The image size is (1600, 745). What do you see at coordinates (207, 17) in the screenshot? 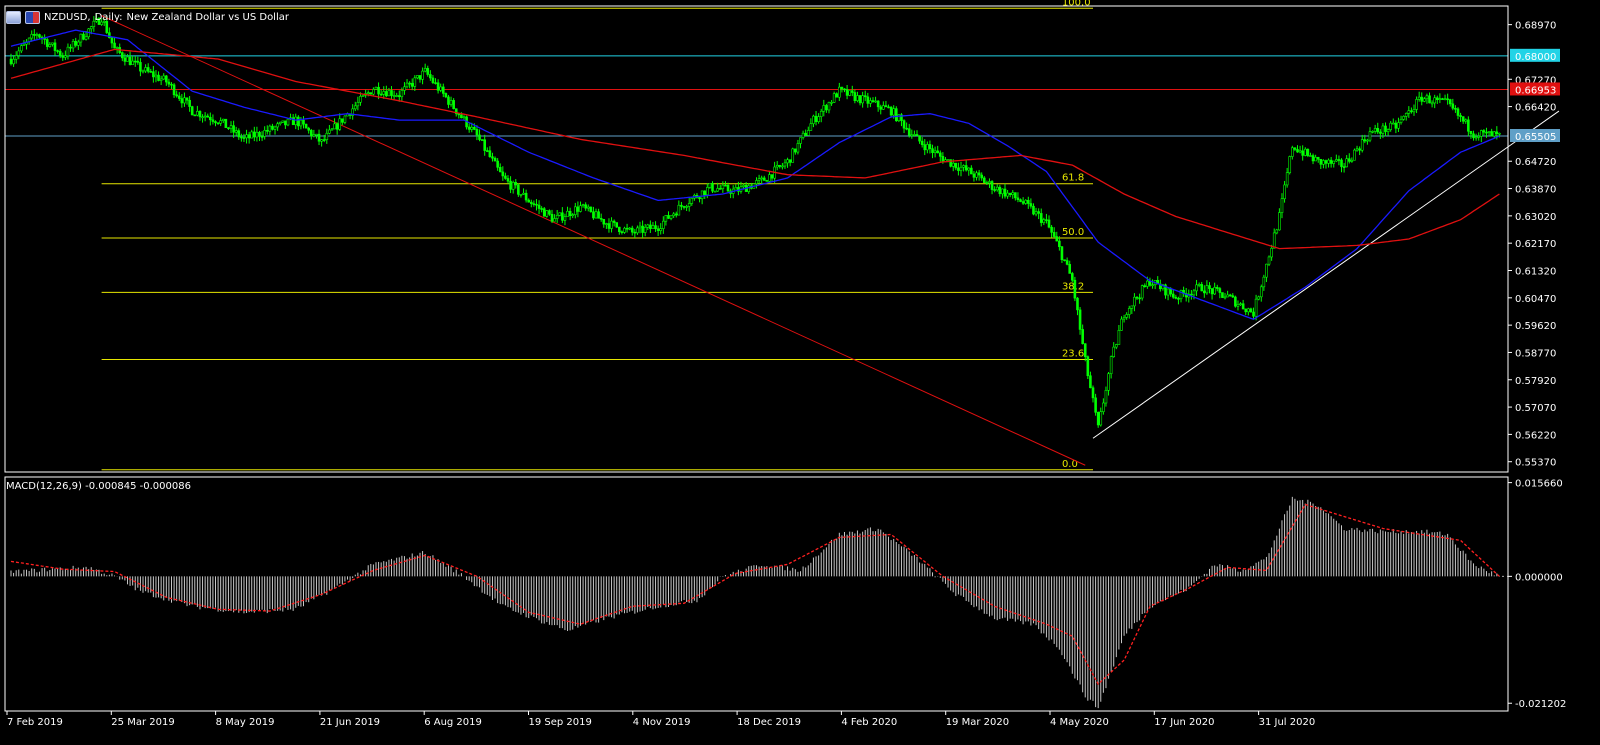
I see `chart-description: New Zealand Dollar vs US Dollar` at bounding box center [207, 17].